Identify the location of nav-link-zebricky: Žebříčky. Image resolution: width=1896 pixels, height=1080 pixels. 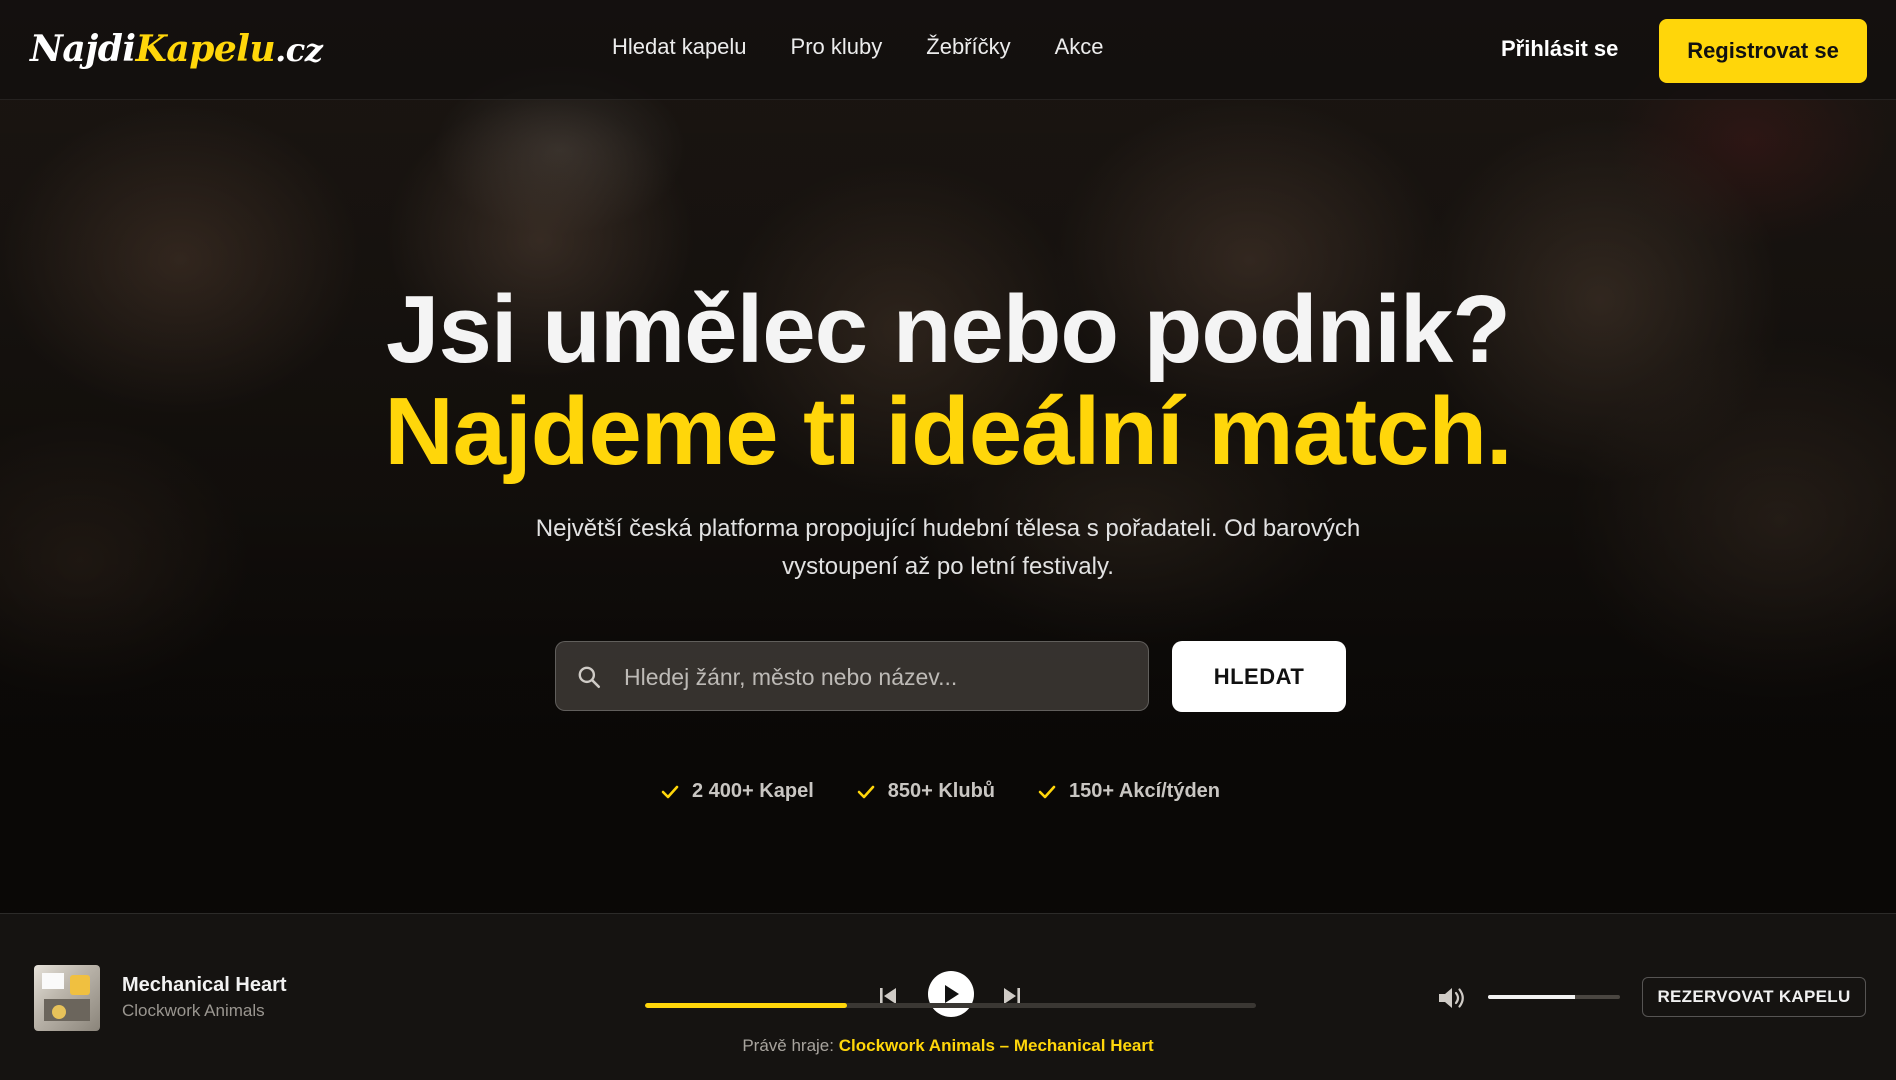
(968, 47).